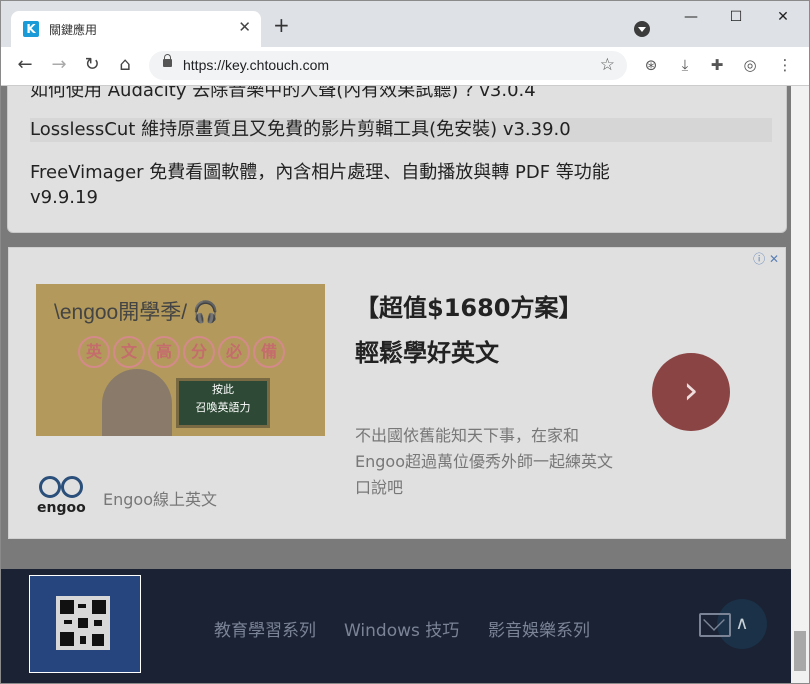 Image resolution: width=810 pixels, height=684 pixels. I want to click on ad-headline: 【超值$1680方案】輕鬆學好英文, so click(470, 331).